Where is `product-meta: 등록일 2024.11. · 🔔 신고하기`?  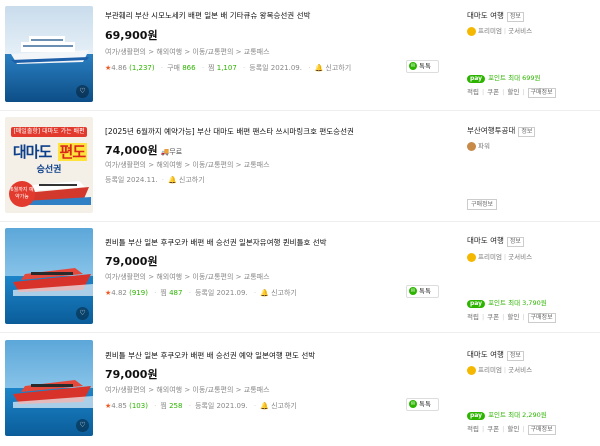 product-meta: 등록일 2024.11. · 🔔 신고하기 is located at coordinates (155, 180).